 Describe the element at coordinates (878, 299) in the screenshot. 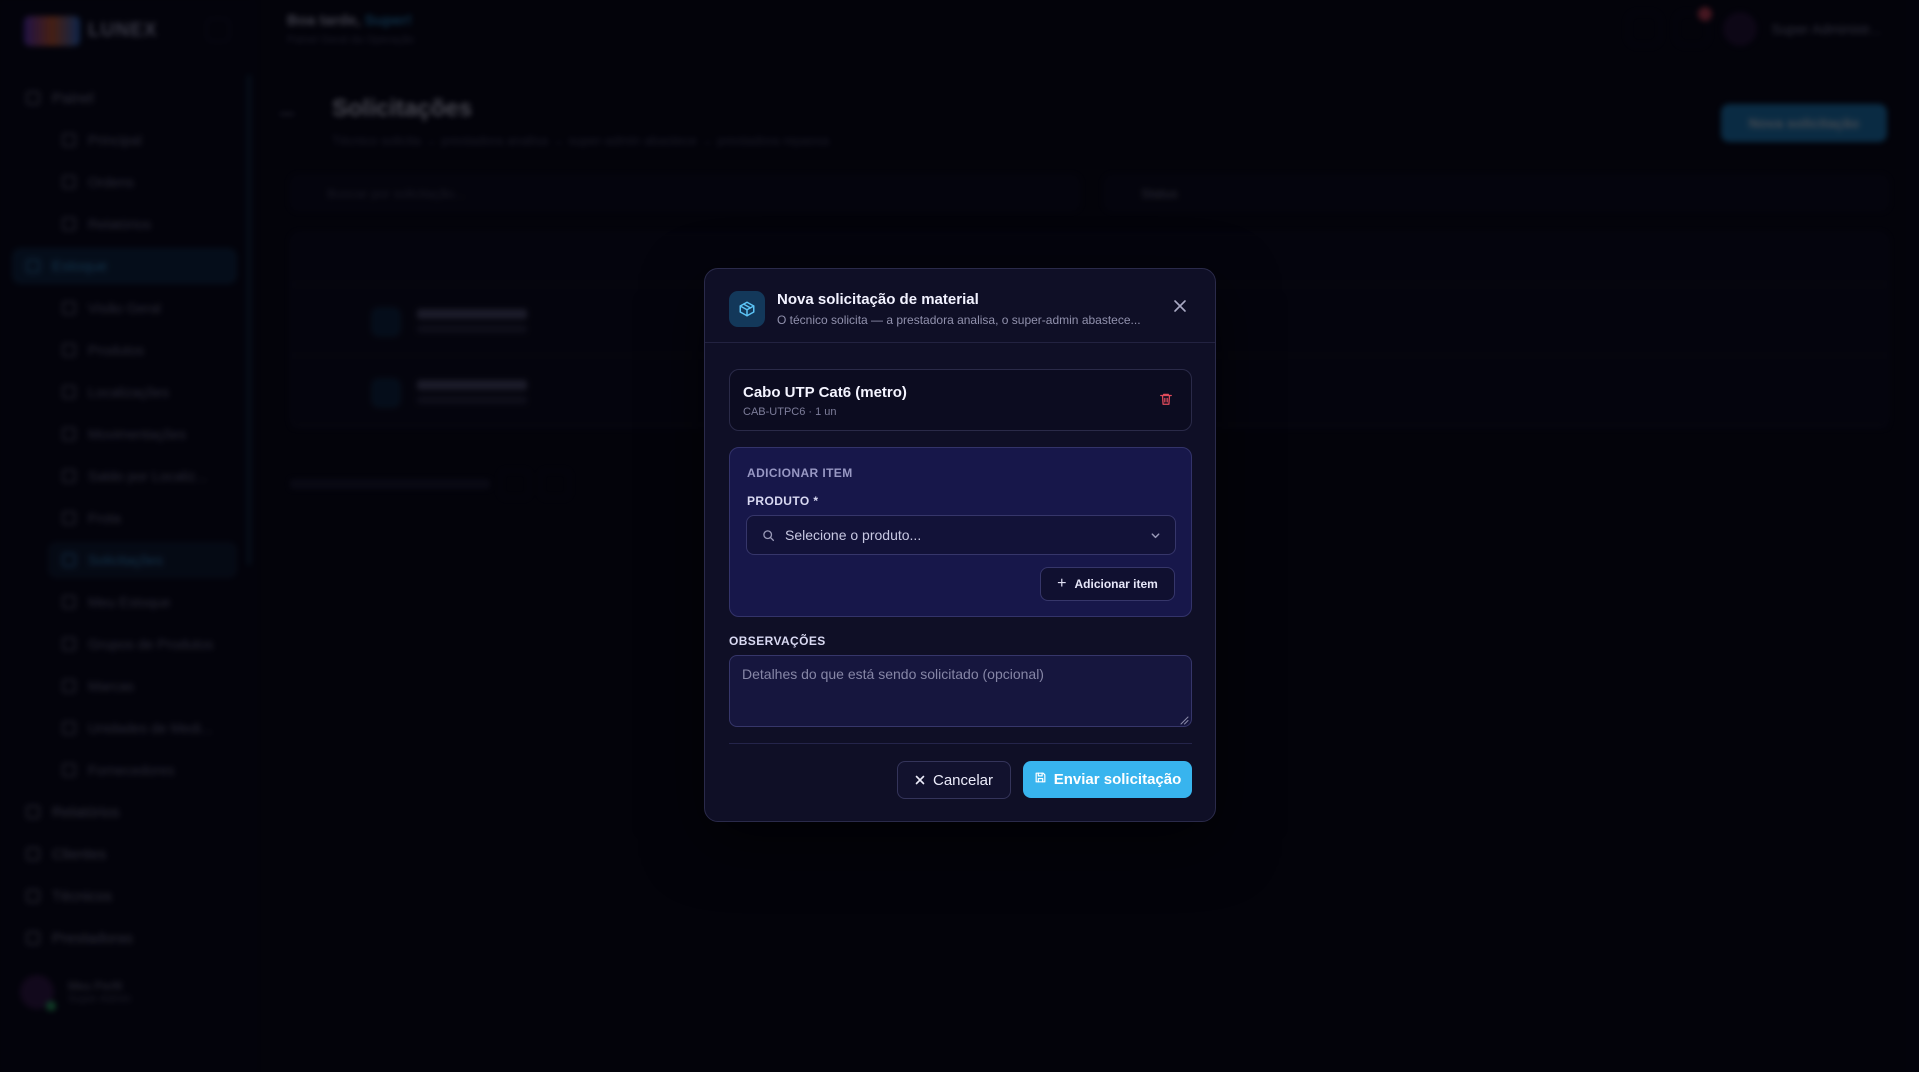

I see `modal-title: Nova solicitação de material` at that location.